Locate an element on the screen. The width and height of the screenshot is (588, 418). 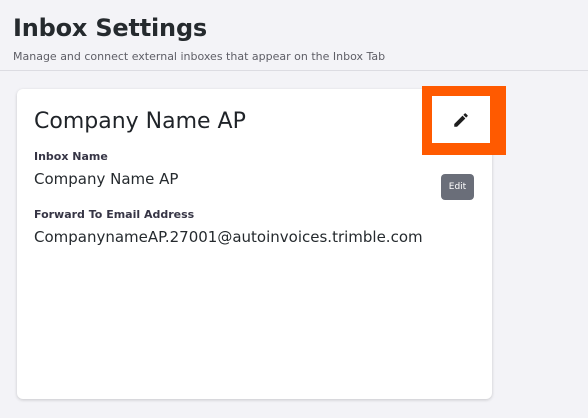
forward-email-label: Forward To Email Address is located at coordinates (114, 214).